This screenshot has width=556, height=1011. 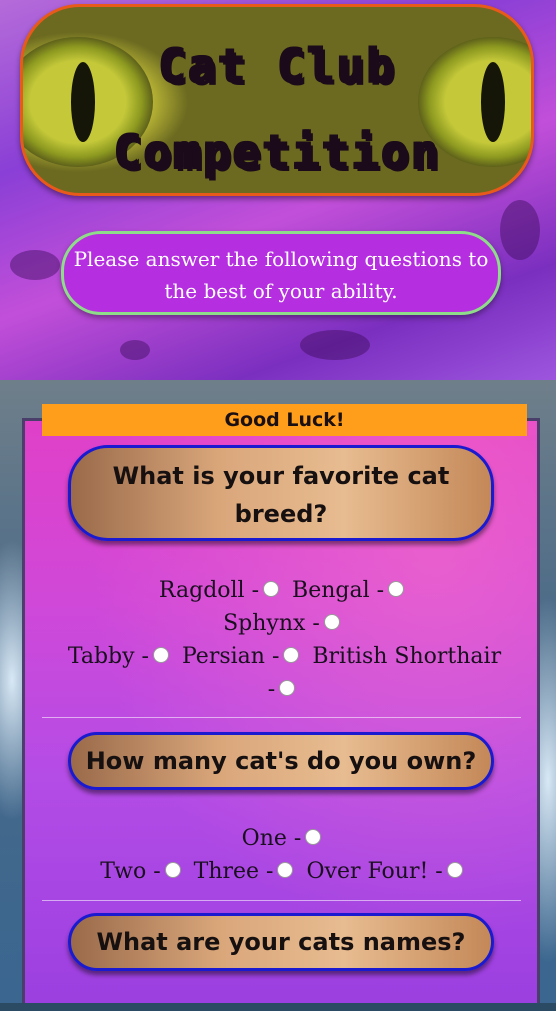 What do you see at coordinates (108, 656) in the screenshot?
I see `option-label: Tabby -` at bounding box center [108, 656].